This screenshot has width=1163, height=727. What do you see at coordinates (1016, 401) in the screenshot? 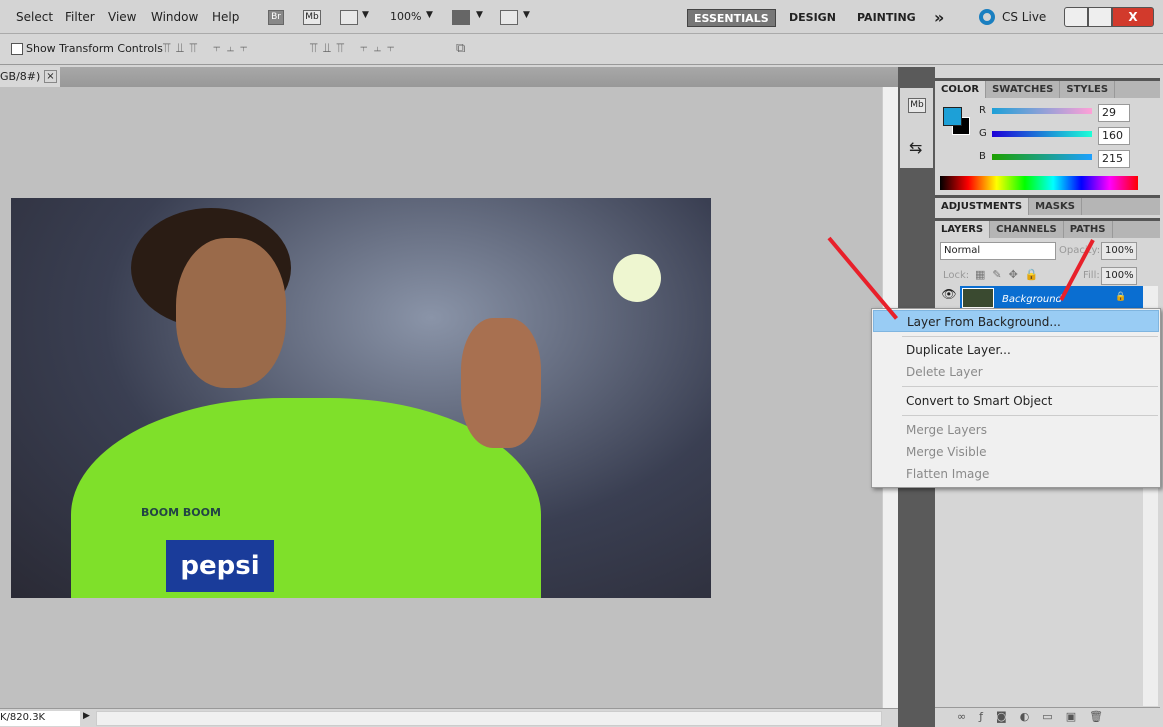
I see `menu-item-convert-smart-object: Convert to Smart Object` at bounding box center [1016, 401].